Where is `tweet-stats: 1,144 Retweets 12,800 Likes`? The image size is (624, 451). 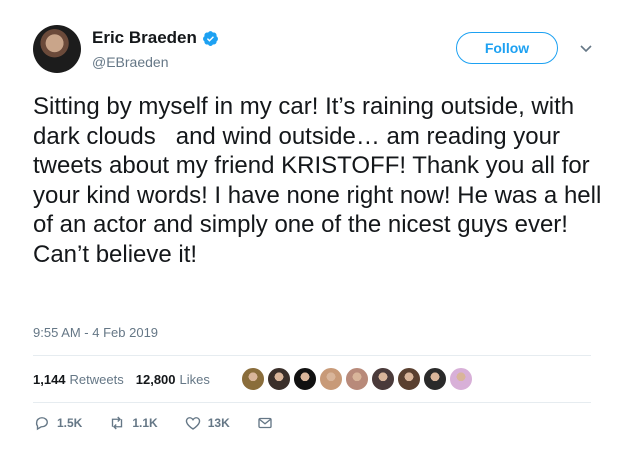
tweet-stats: 1,144 Retweets 12,800 Likes is located at coordinates (121, 379).